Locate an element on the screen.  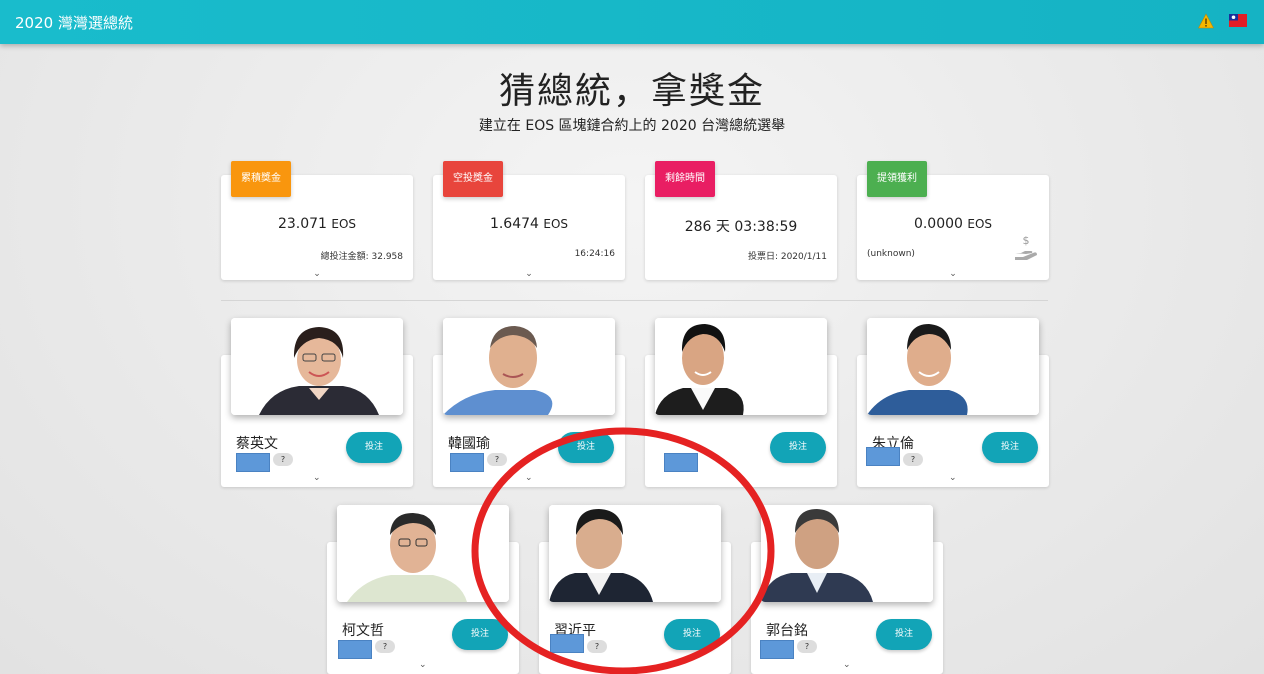
candidate-name: 柯文哲 is located at coordinates (363, 631).